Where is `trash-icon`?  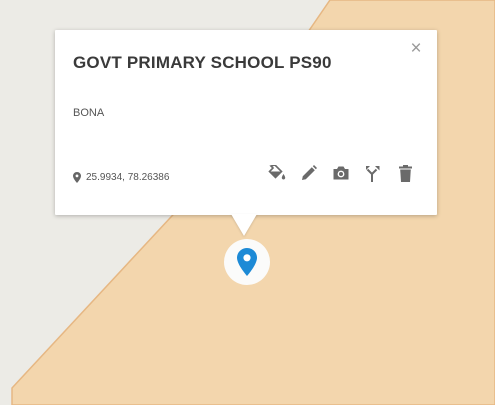
trash-icon is located at coordinates (405, 173).